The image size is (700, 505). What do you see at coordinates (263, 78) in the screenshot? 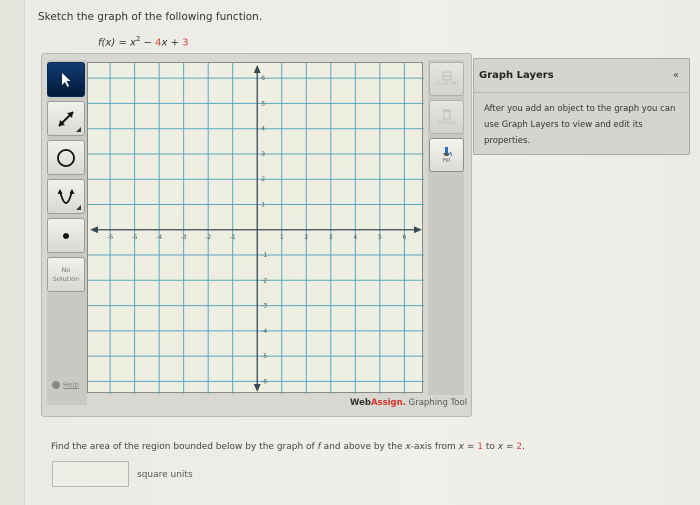
I see `y-tick-label: 6` at bounding box center [263, 78].